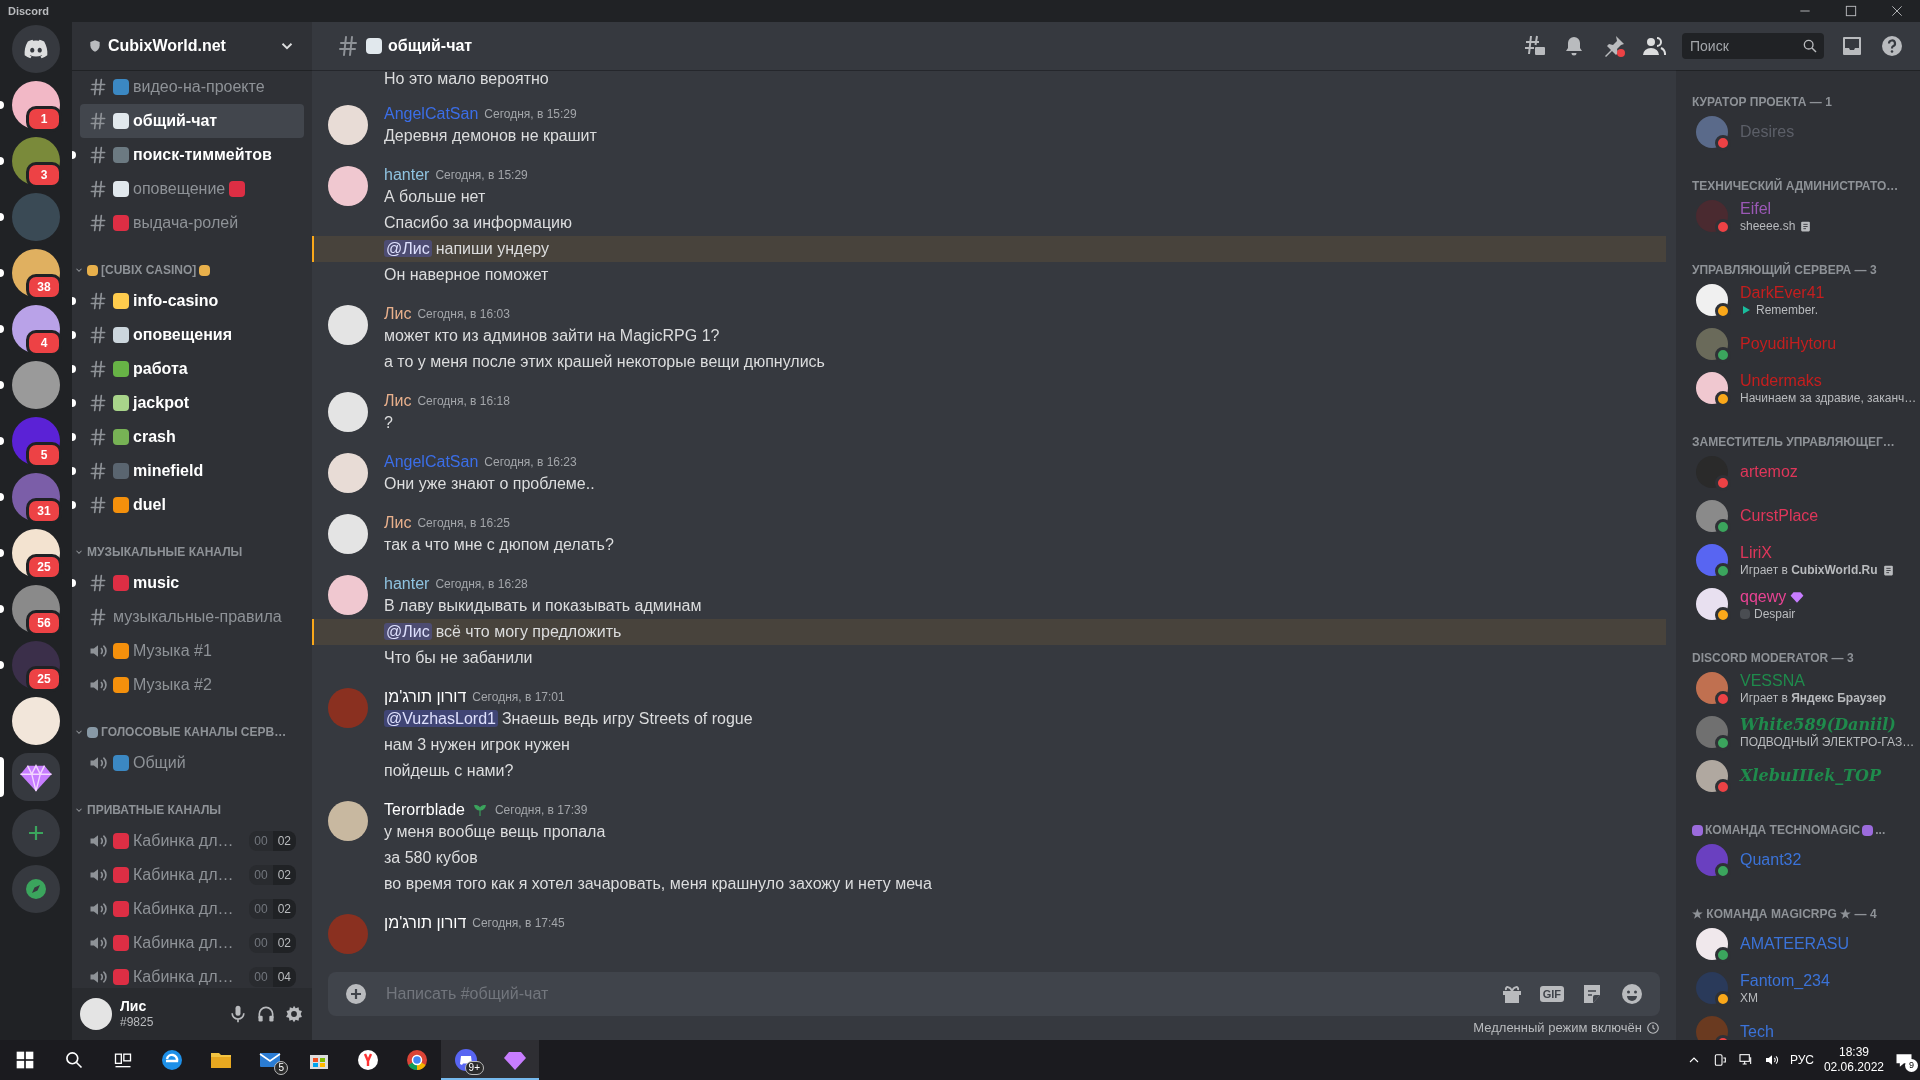  What do you see at coordinates (1743, 46) in the screenshot?
I see `search-input: Поиск` at bounding box center [1743, 46].